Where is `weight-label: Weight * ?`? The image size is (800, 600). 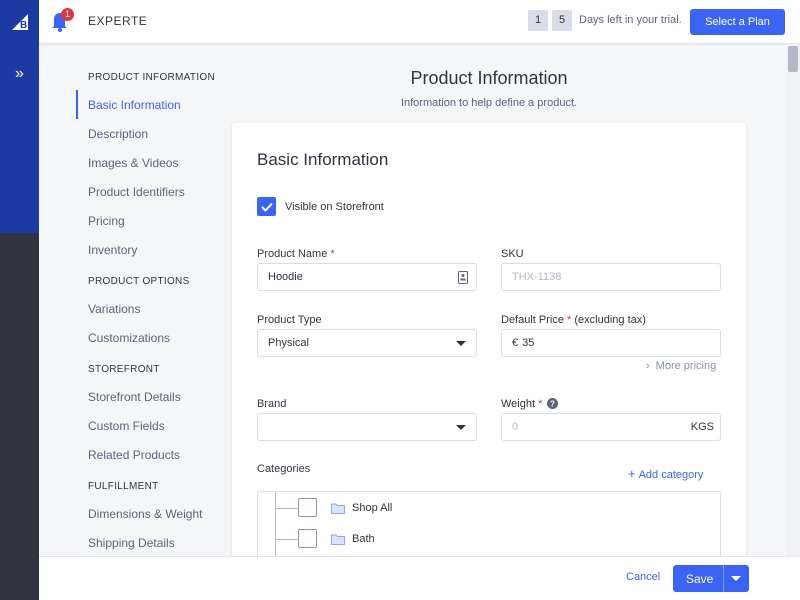
weight-label: Weight * ? is located at coordinates (530, 404).